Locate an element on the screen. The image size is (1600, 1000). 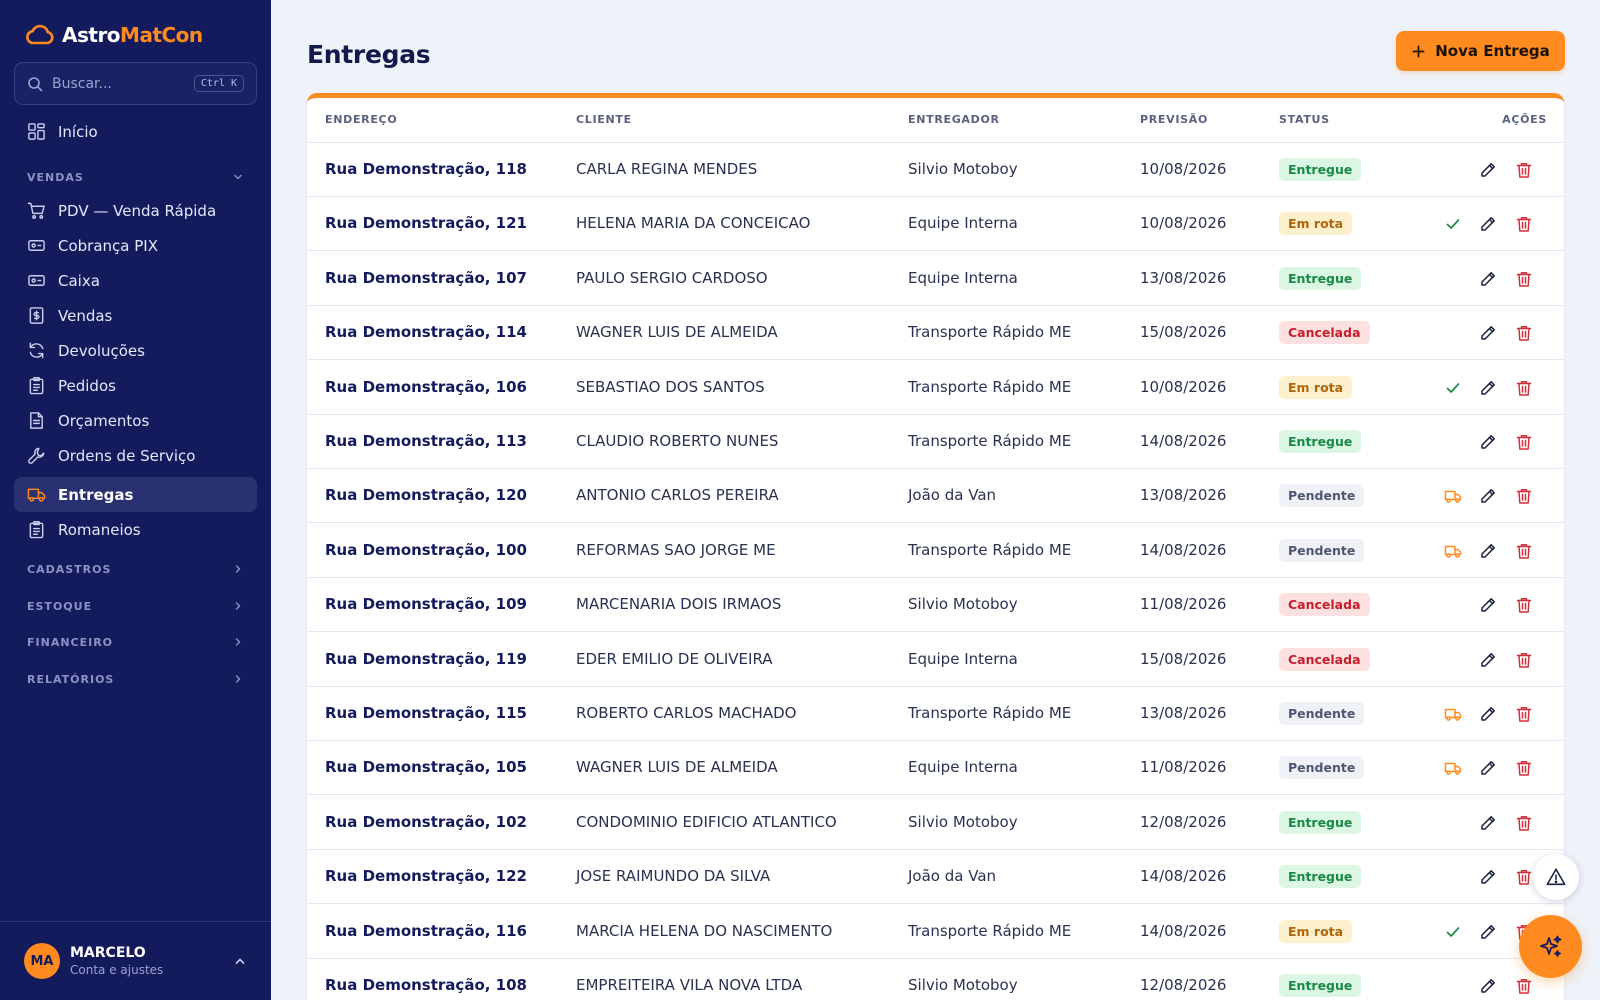
cell-address: Rua Demonstração, 114 is located at coordinates (426, 332).